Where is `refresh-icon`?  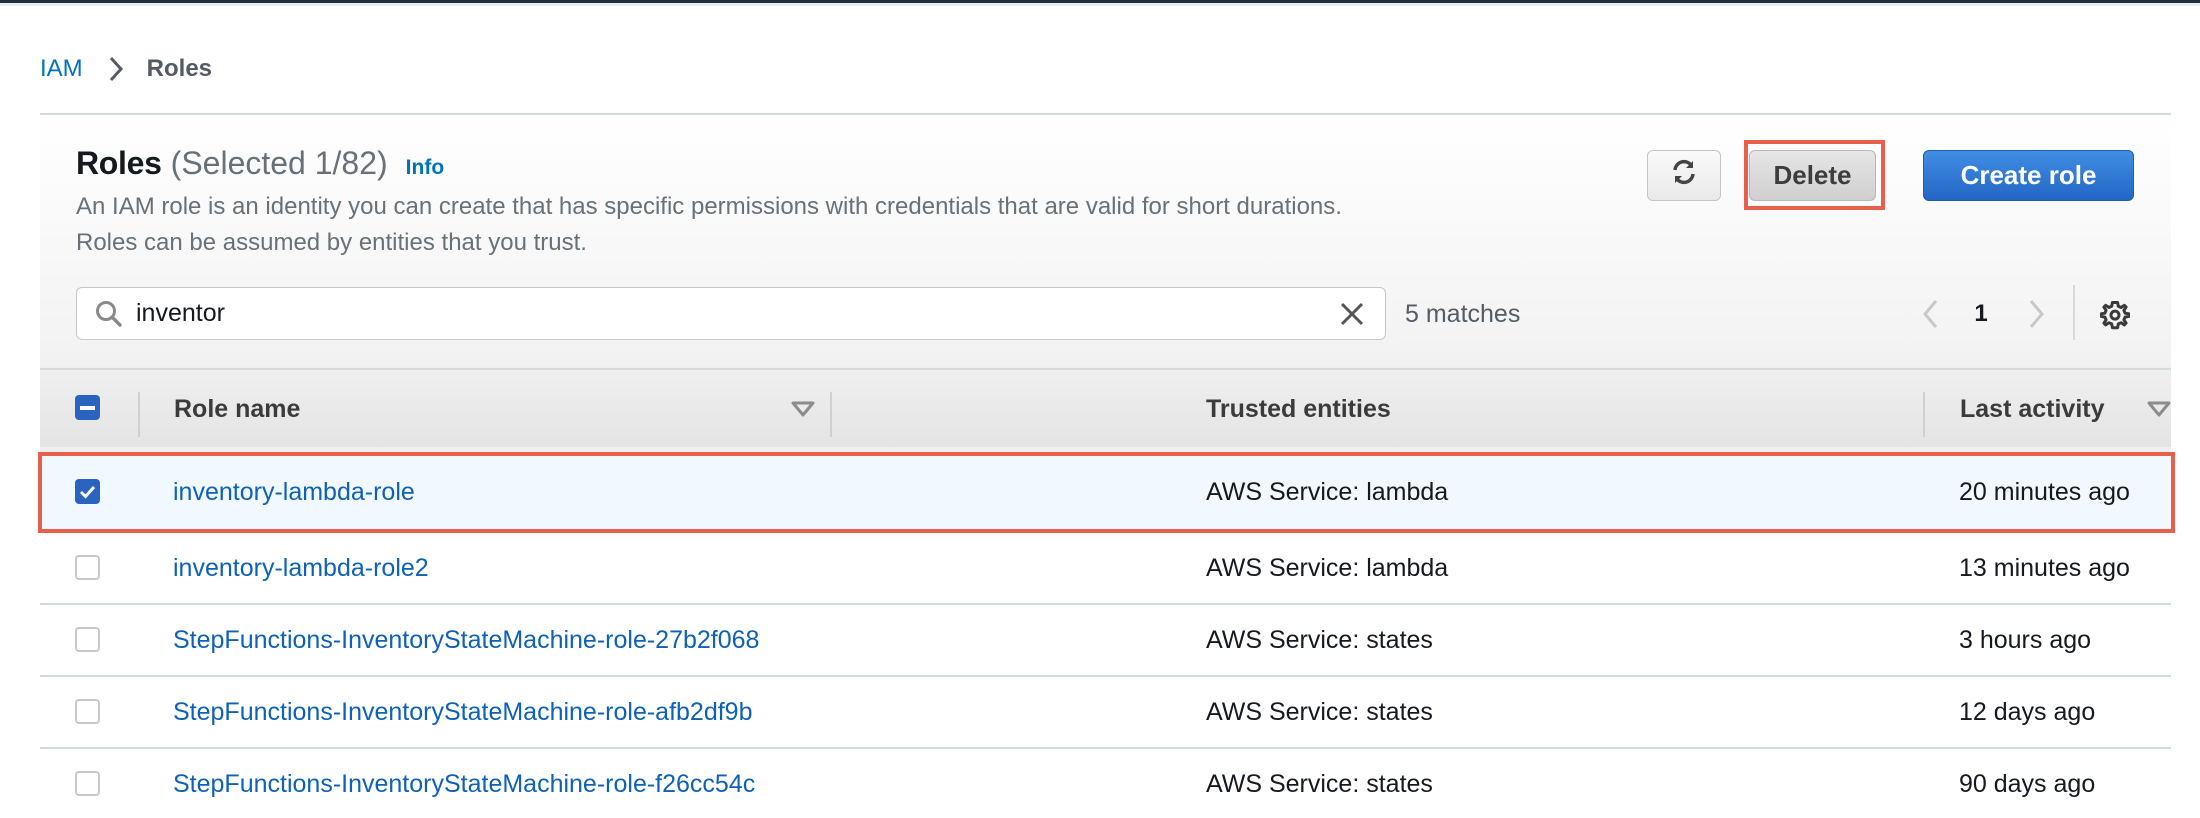 refresh-icon is located at coordinates (1684, 175).